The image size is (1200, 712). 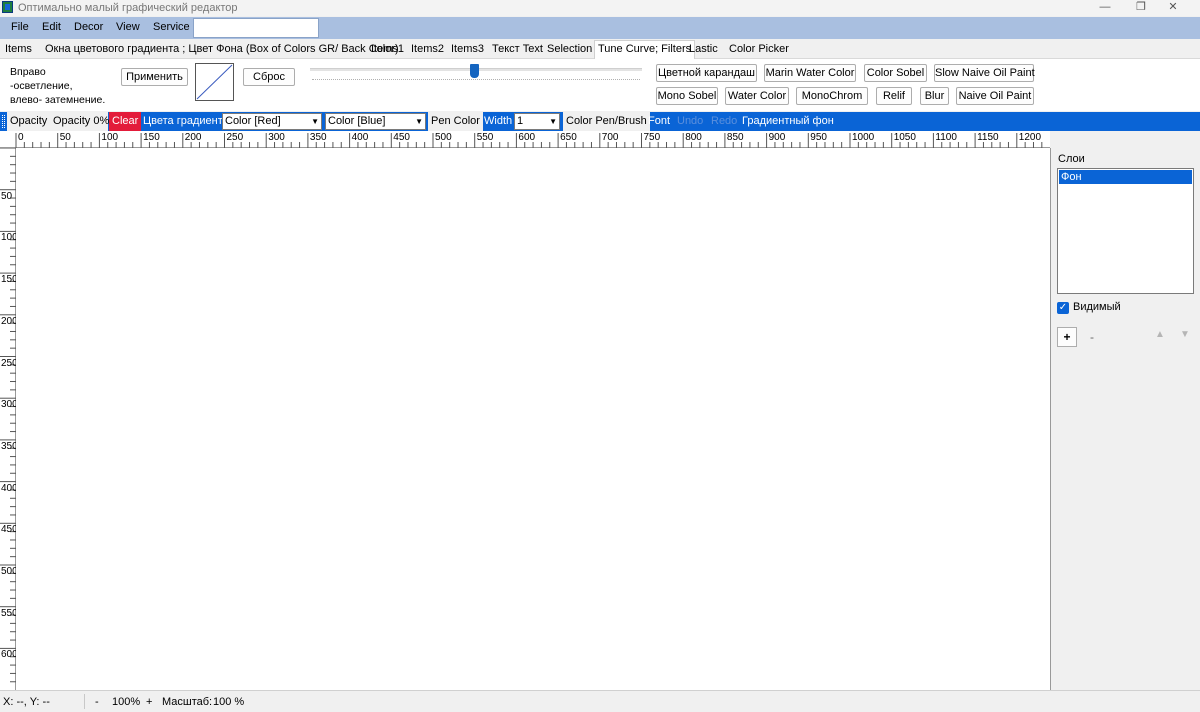 I want to click on scale-label: Масштаб:, so click(x=187, y=702).